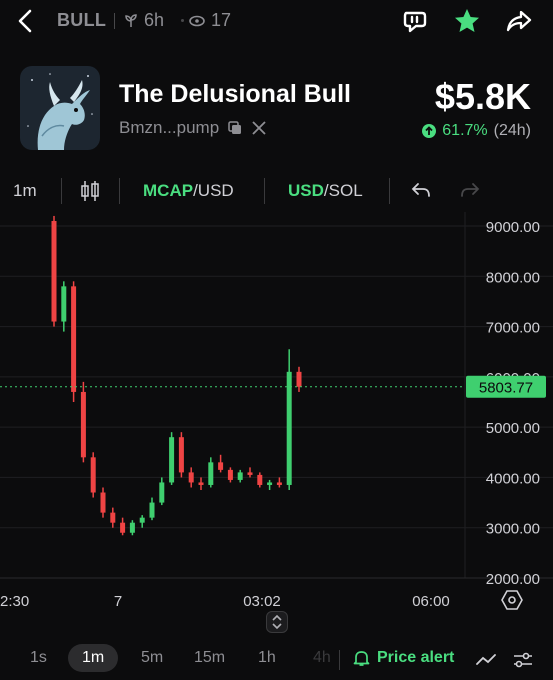 The image size is (553, 680). What do you see at coordinates (512, 130) in the screenshot?
I see `change-period: (24h)` at bounding box center [512, 130].